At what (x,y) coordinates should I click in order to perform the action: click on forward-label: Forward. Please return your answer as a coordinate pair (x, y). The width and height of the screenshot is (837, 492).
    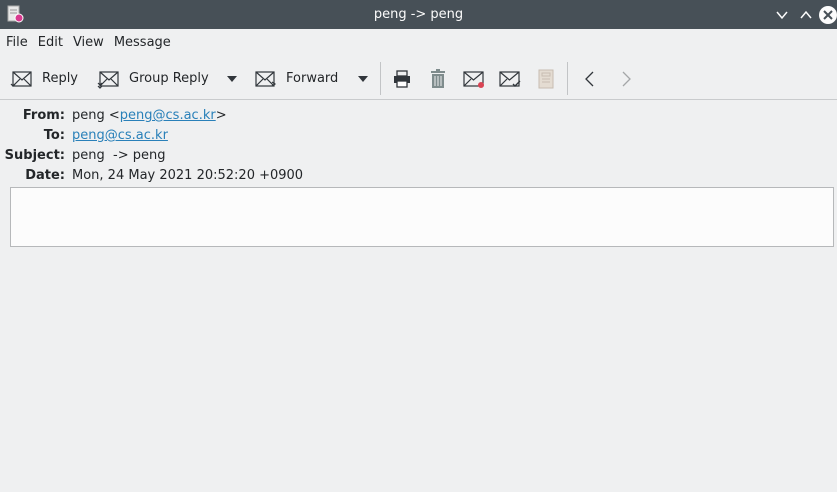
    Looking at the image, I should click on (312, 78).